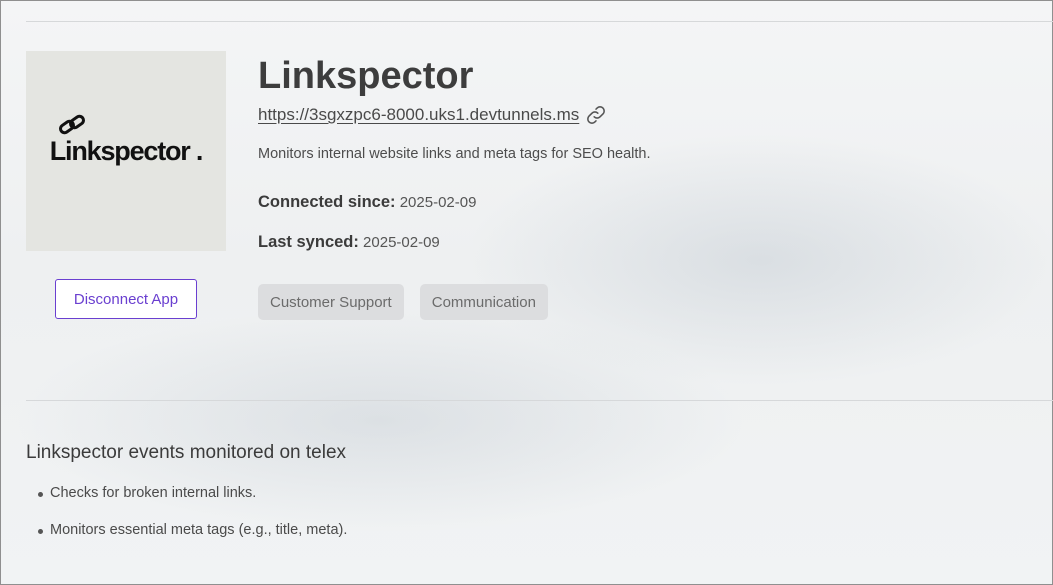  Describe the element at coordinates (186, 452) in the screenshot. I see `events-section-title: Linkspector events monitored on telex` at that location.